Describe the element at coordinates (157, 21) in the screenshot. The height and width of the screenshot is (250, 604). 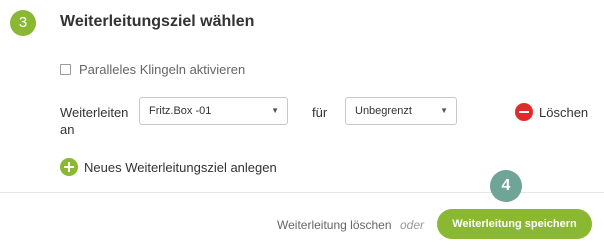
I see `section-title: Weiterleitungsziel wählen` at that location.